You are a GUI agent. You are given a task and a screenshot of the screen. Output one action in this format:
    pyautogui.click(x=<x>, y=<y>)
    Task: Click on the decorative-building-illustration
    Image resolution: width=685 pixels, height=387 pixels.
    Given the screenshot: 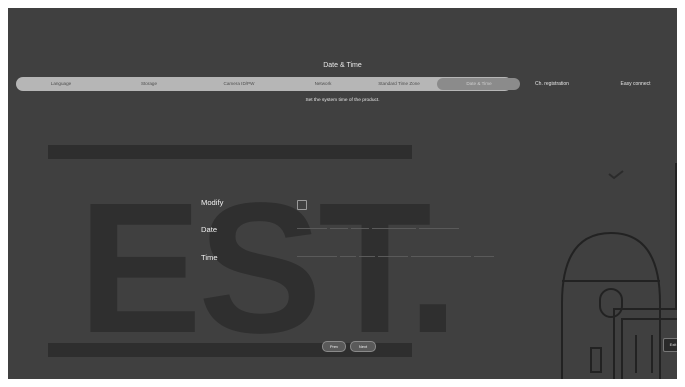 What is the action you would take?
    pyautogui.click(x=619, y=271)
    